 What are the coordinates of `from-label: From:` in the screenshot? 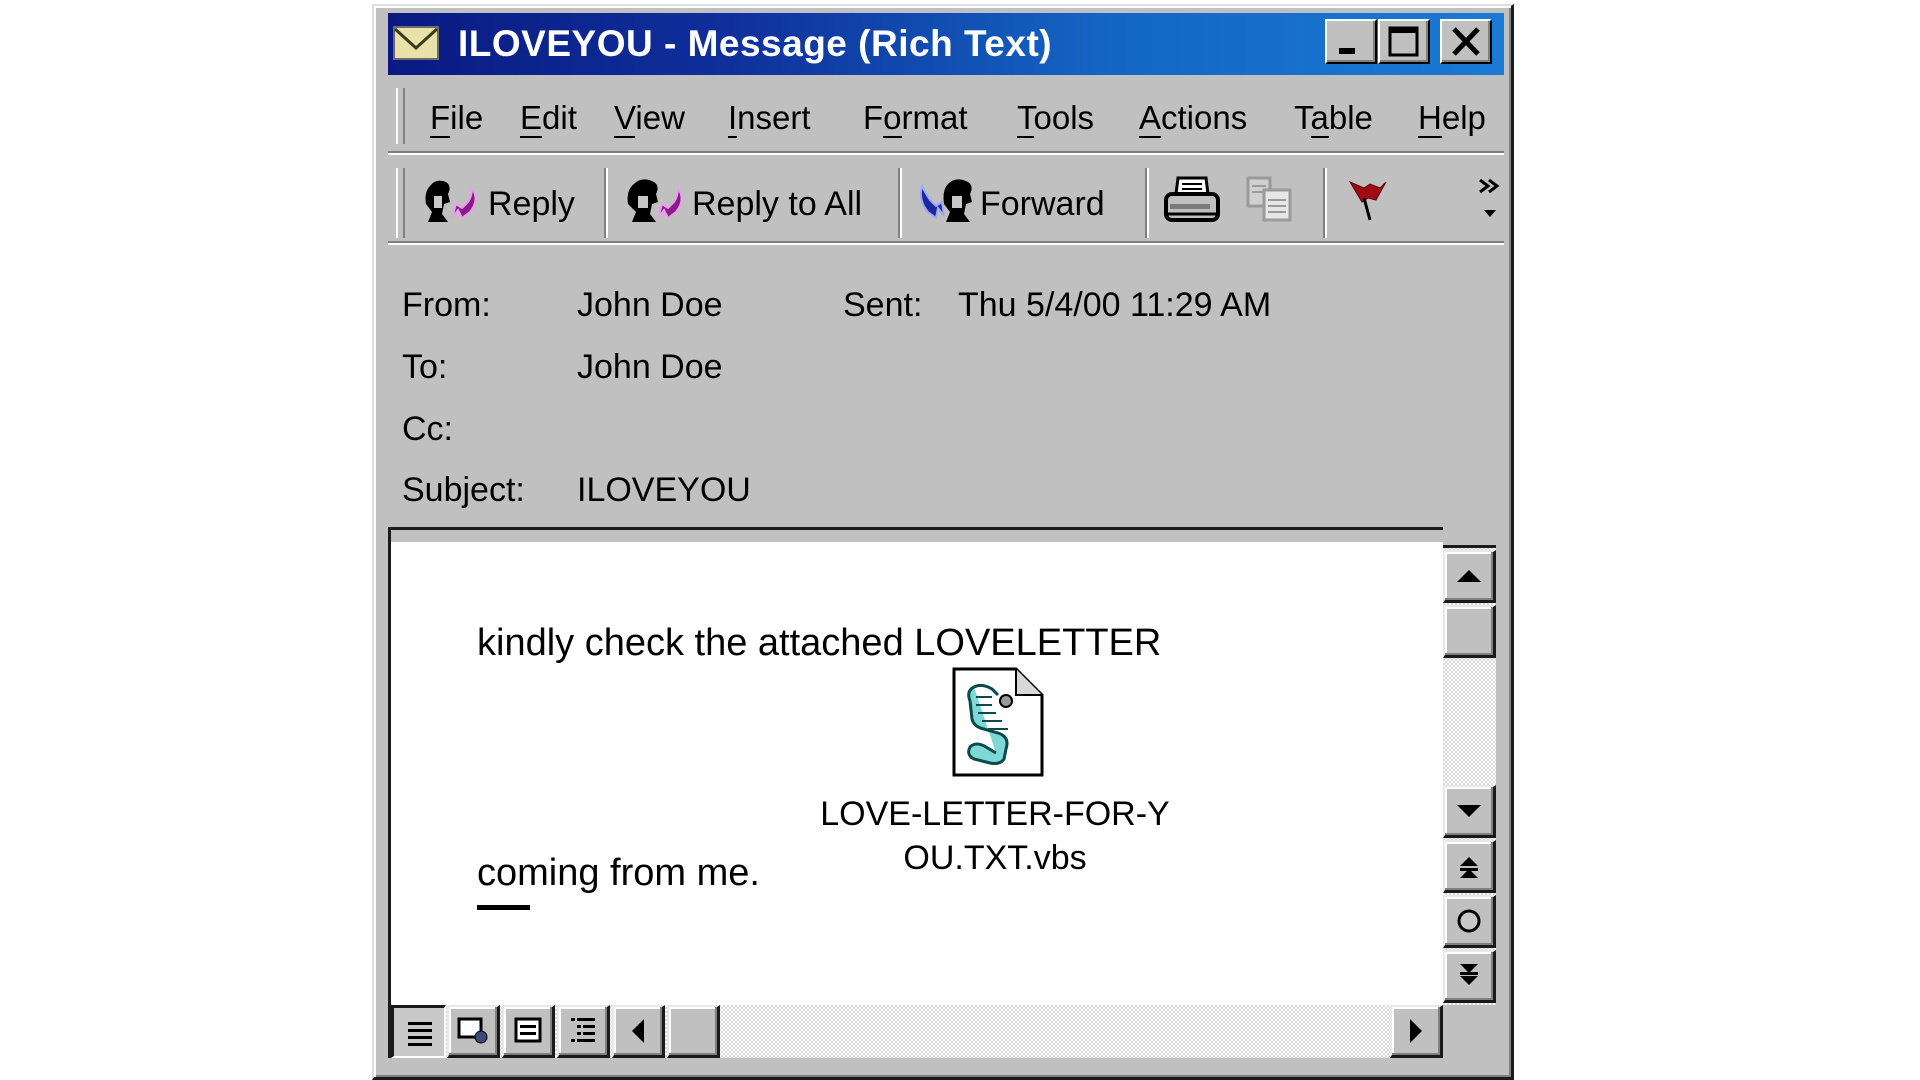 It's located at (446, 305).